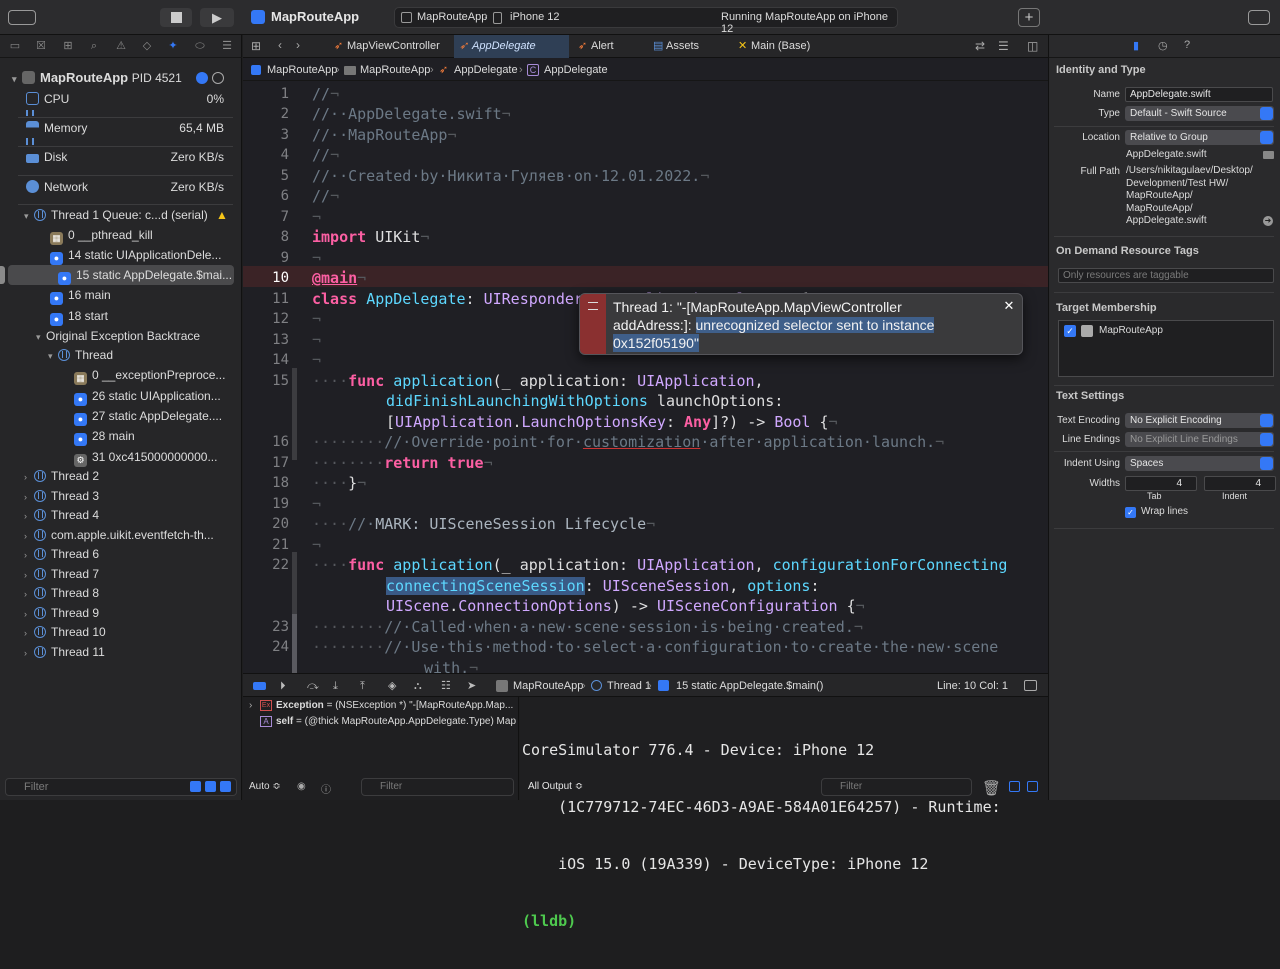 Image resolution: width=1280 pixels, height=969 pixels. Describe the element at coordinates (1240, 483) in the screenshot. I see `indent-width-field: 4` at that location.